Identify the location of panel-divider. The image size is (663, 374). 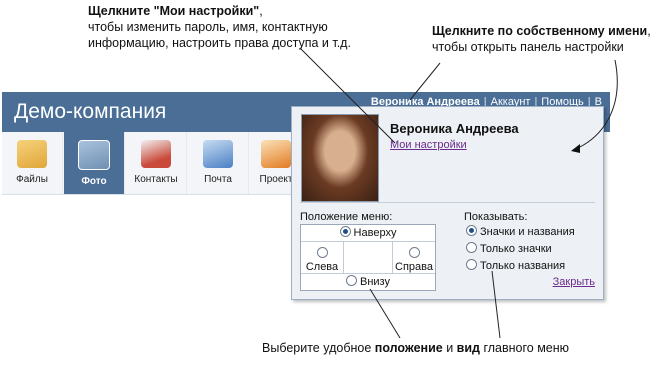
(447, 202).